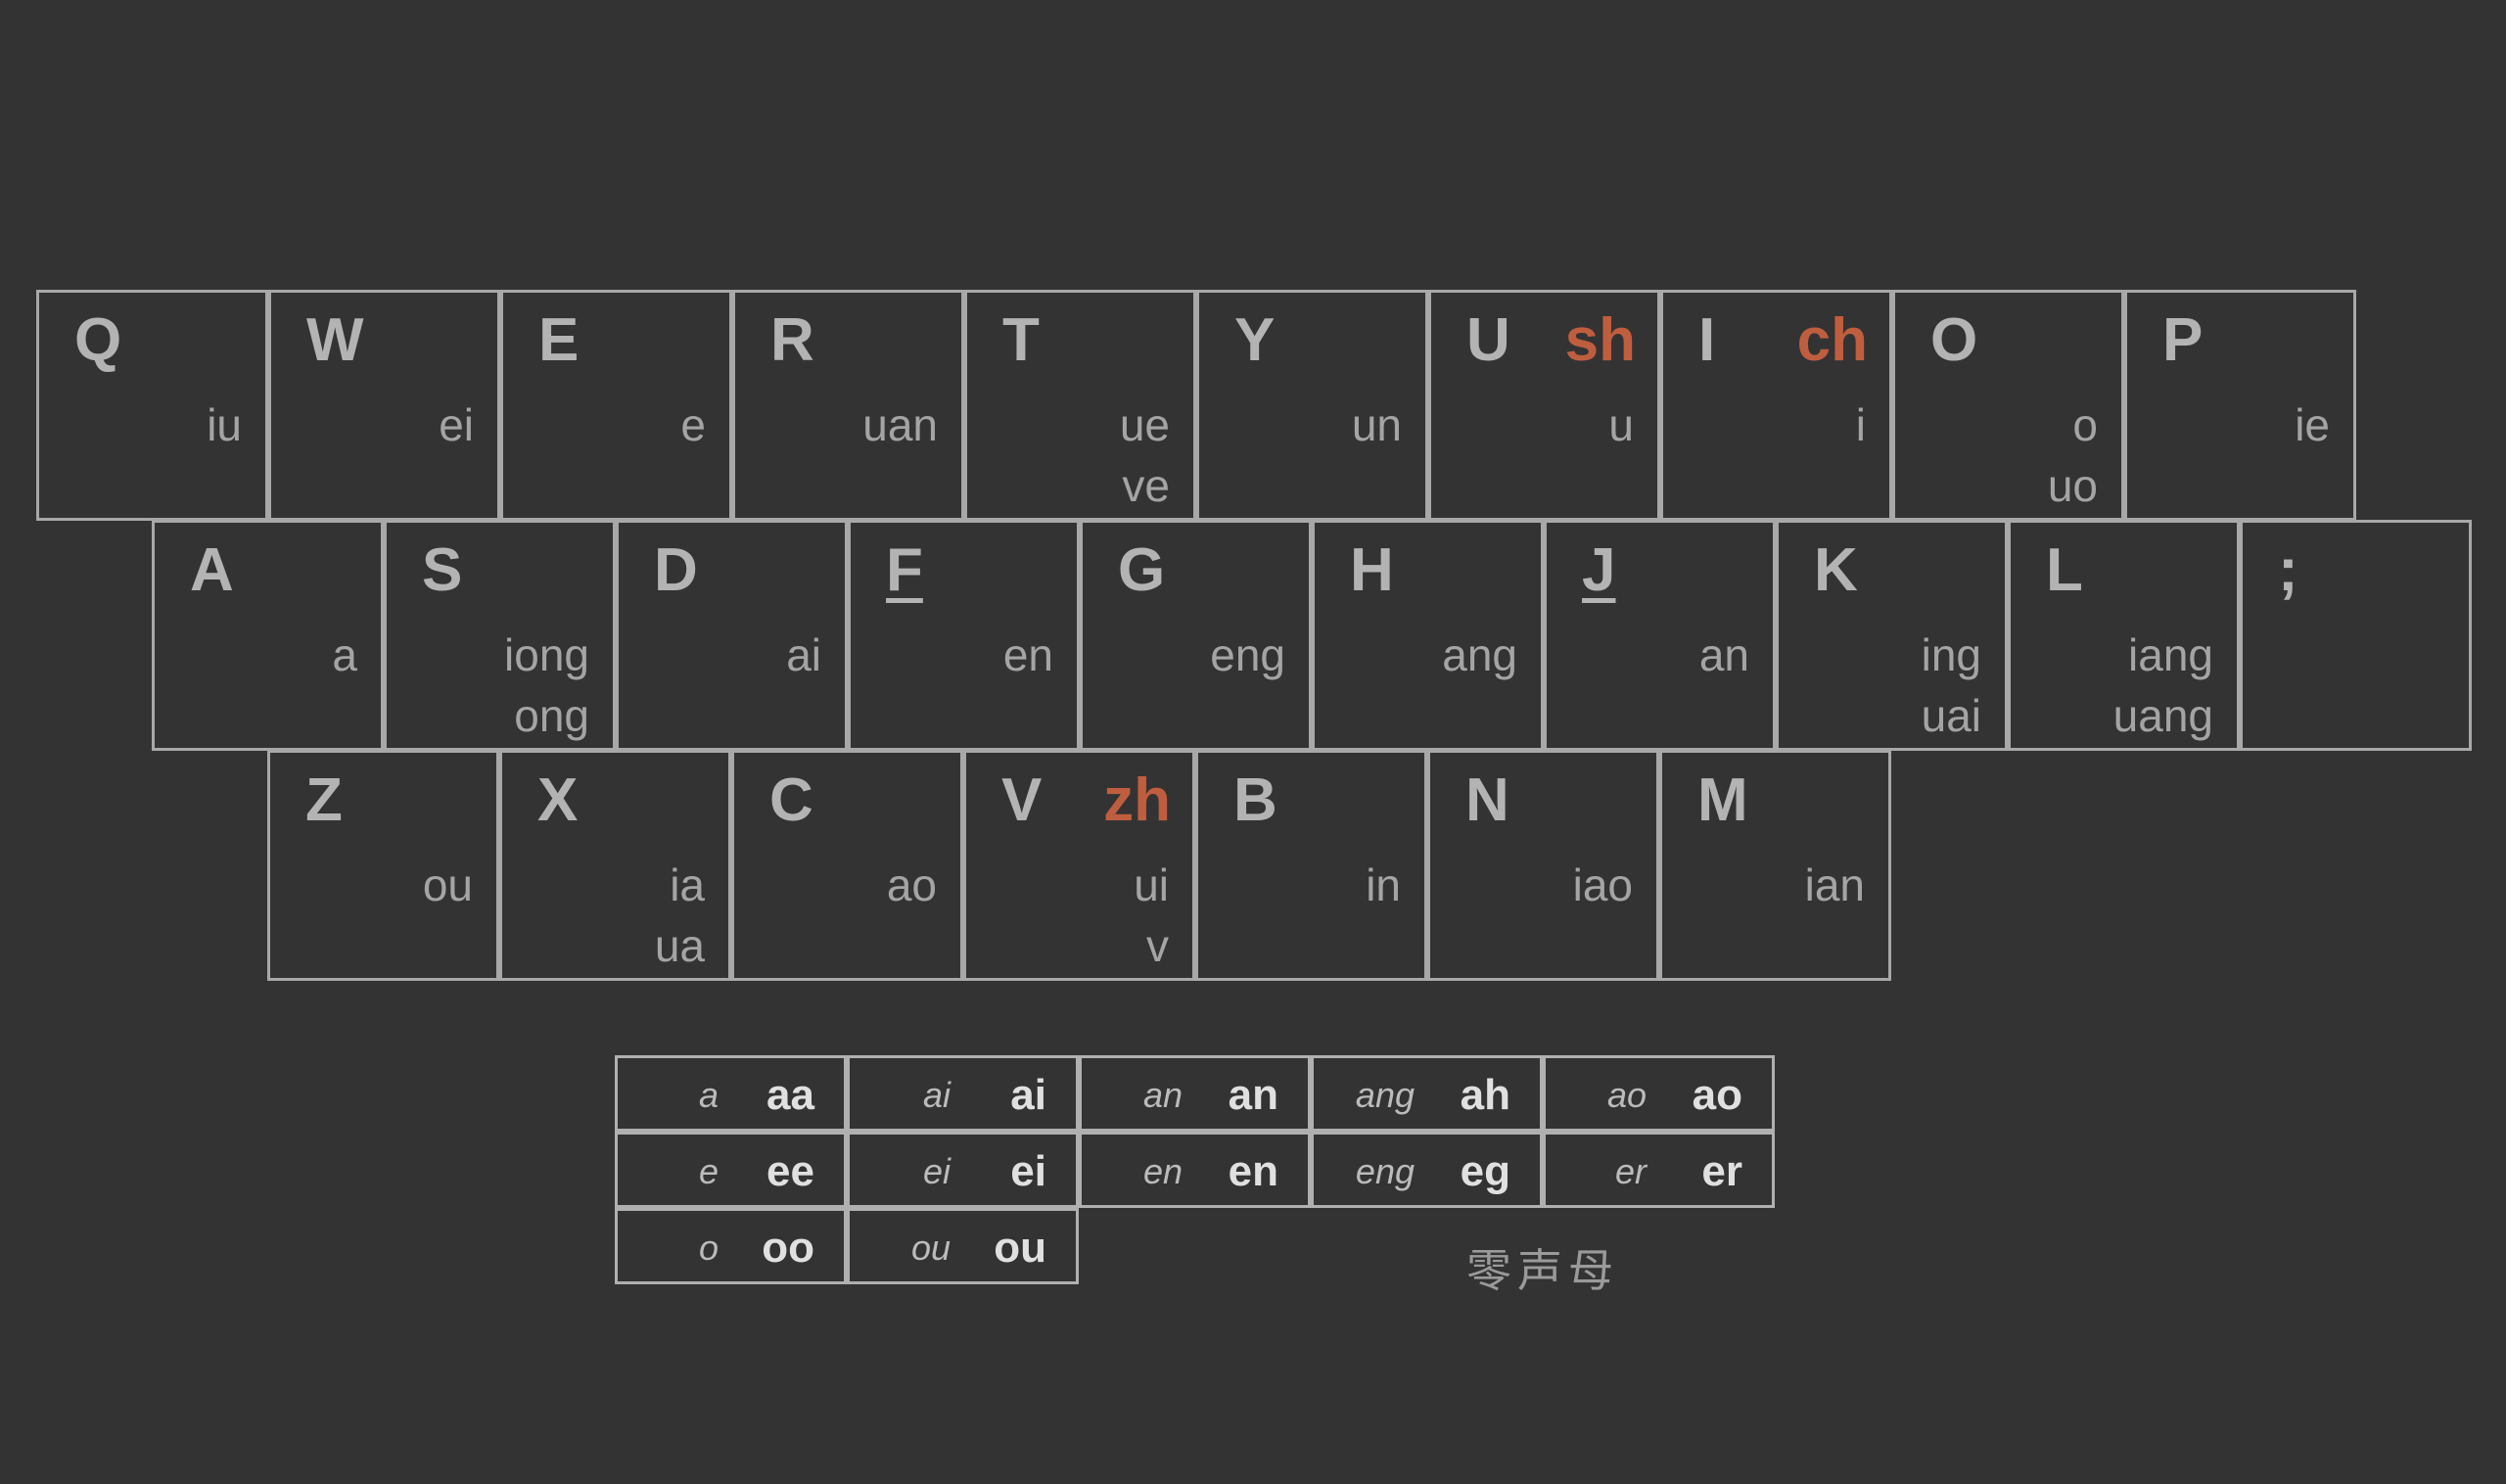 The height and width of the screenshot is (1484, 2506). Describe the element at coordinates (152, 405) in the screenshot. I see `key-q: Qiu` at that location.